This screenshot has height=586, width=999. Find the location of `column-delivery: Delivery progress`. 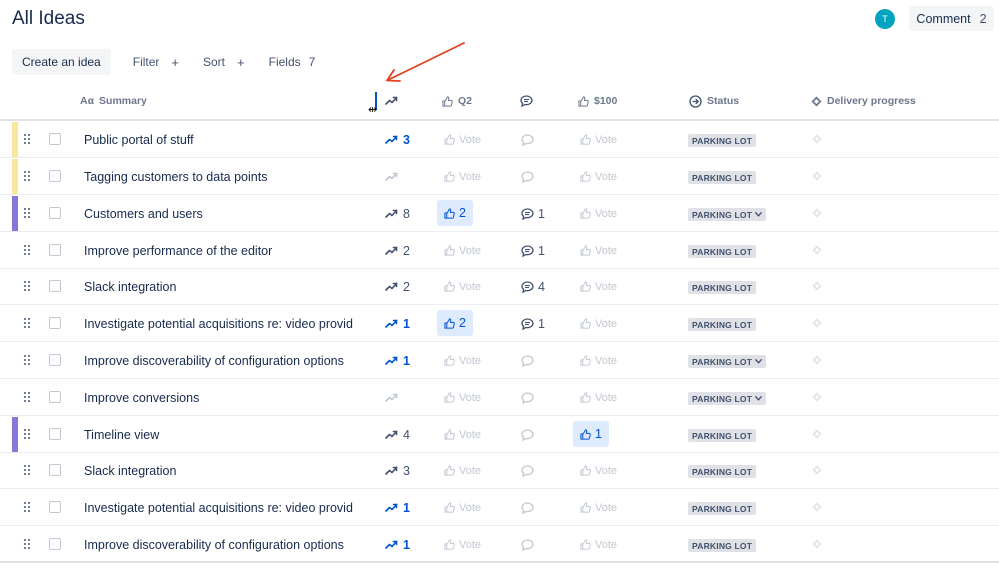

column-delivery: Delivery progress is located at coordinates (863, 101).